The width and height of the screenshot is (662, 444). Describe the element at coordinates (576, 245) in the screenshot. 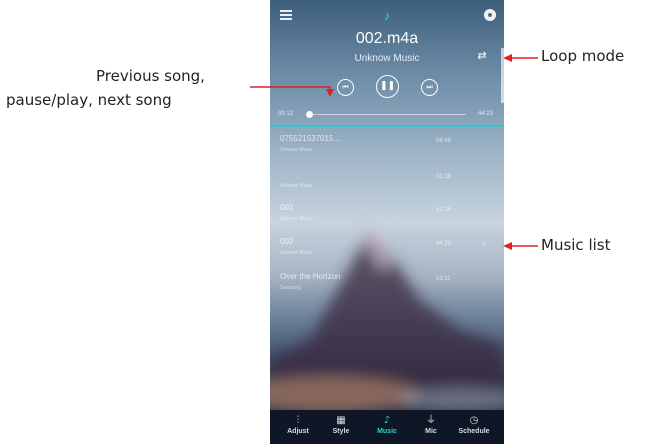

I see `music-list-label: Music list` at that location.